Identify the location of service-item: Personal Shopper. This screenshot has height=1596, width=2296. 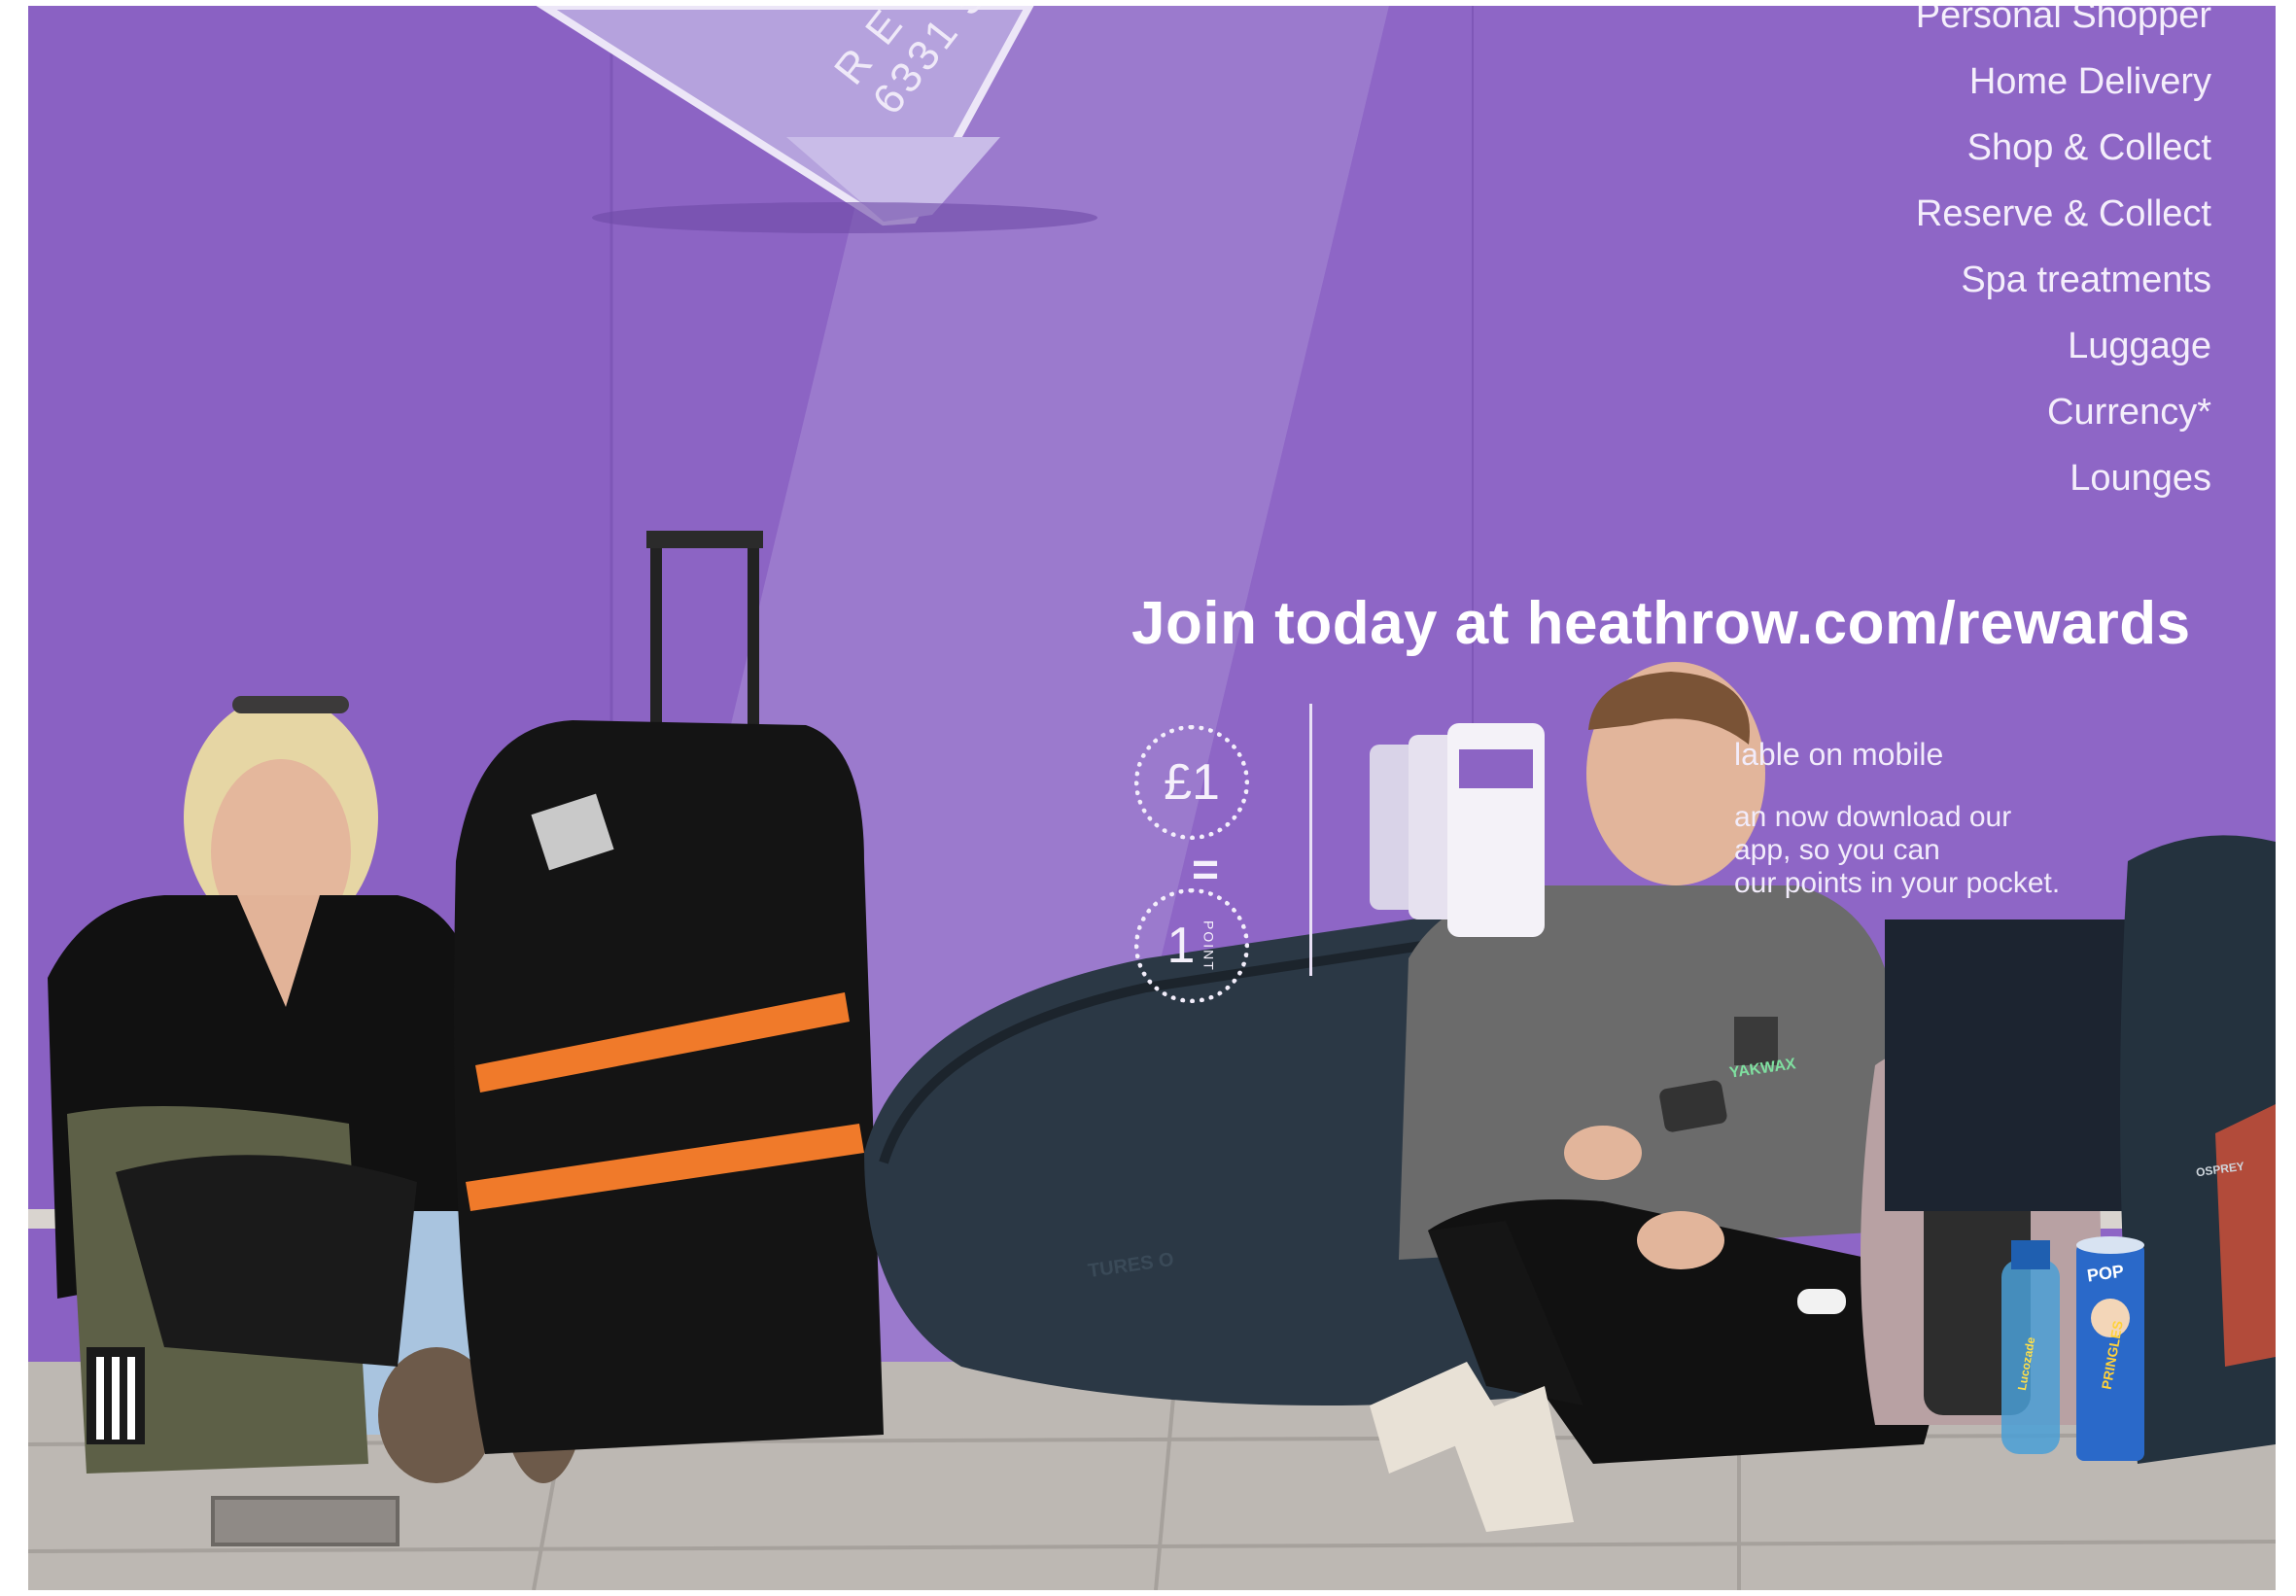
(2063, 21).